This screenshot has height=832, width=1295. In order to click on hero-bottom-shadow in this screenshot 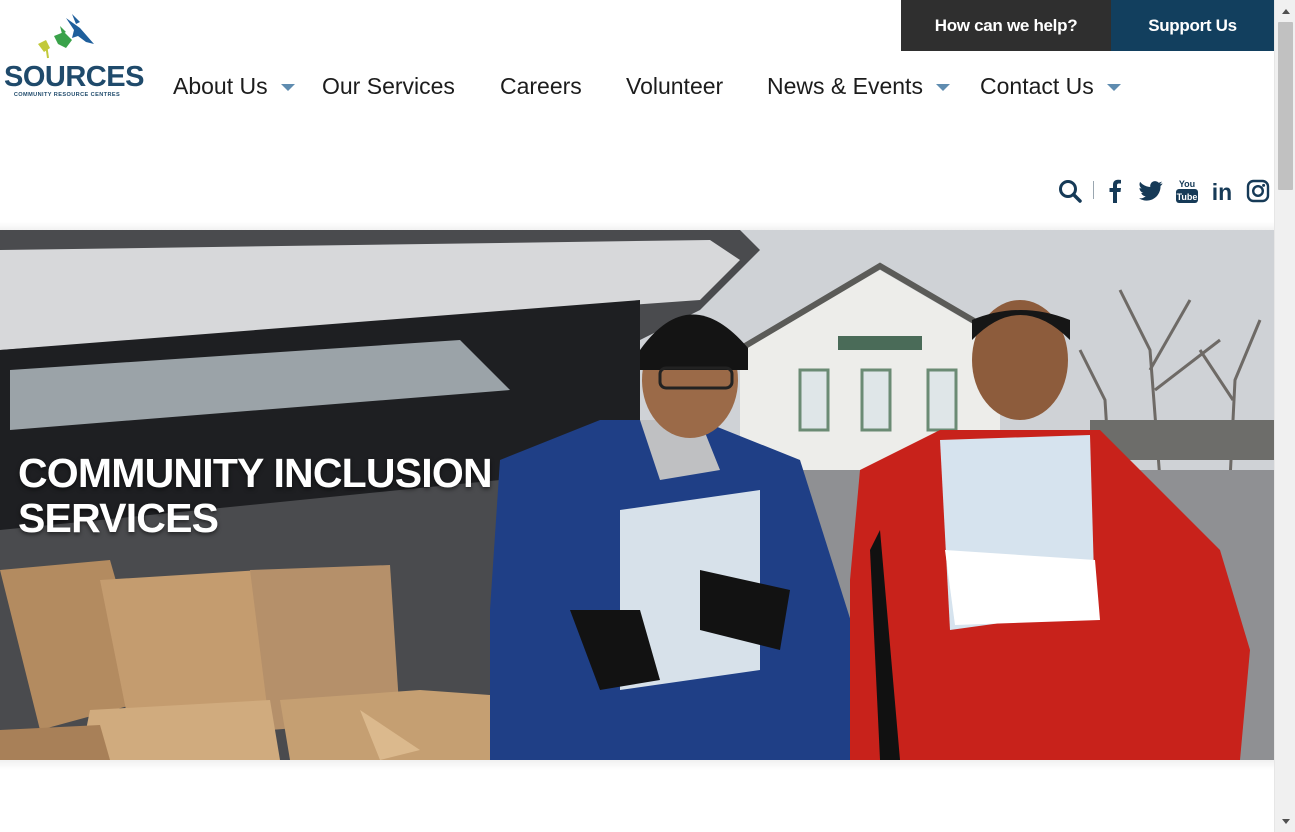, I will do `click(637, 765)`.